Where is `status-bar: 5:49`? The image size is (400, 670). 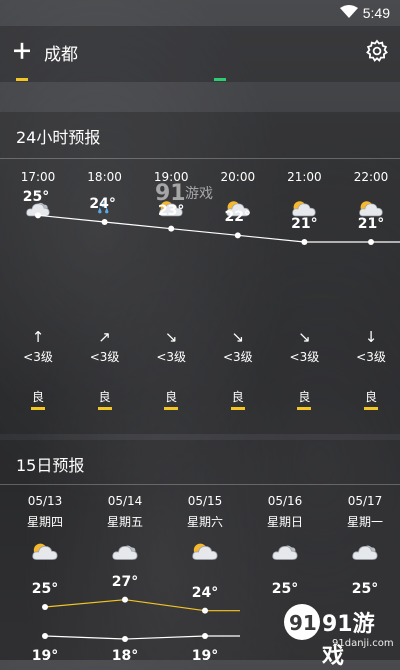 status-bar: 5:49 is located at coordinates (200, 13).